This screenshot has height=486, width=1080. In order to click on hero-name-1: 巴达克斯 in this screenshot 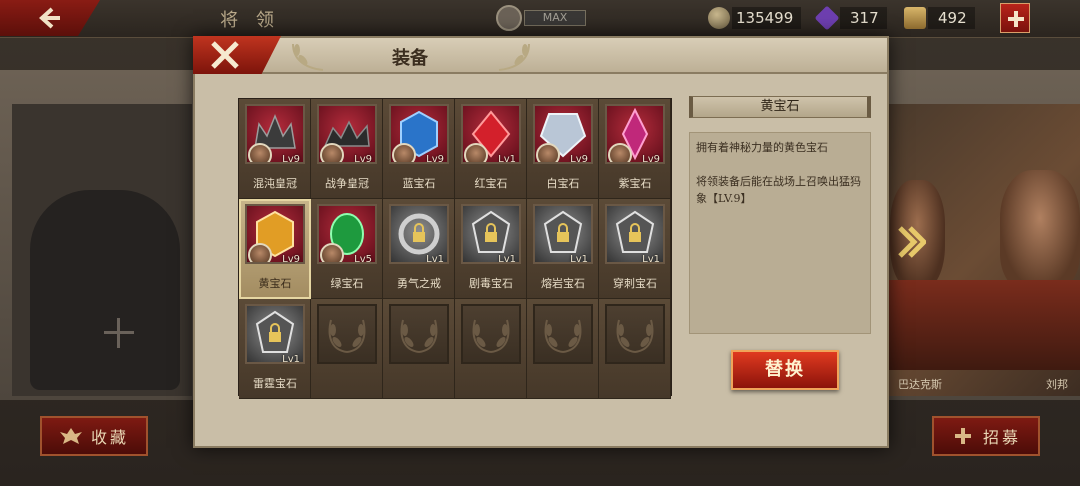, I will do `click(920, 384)`.